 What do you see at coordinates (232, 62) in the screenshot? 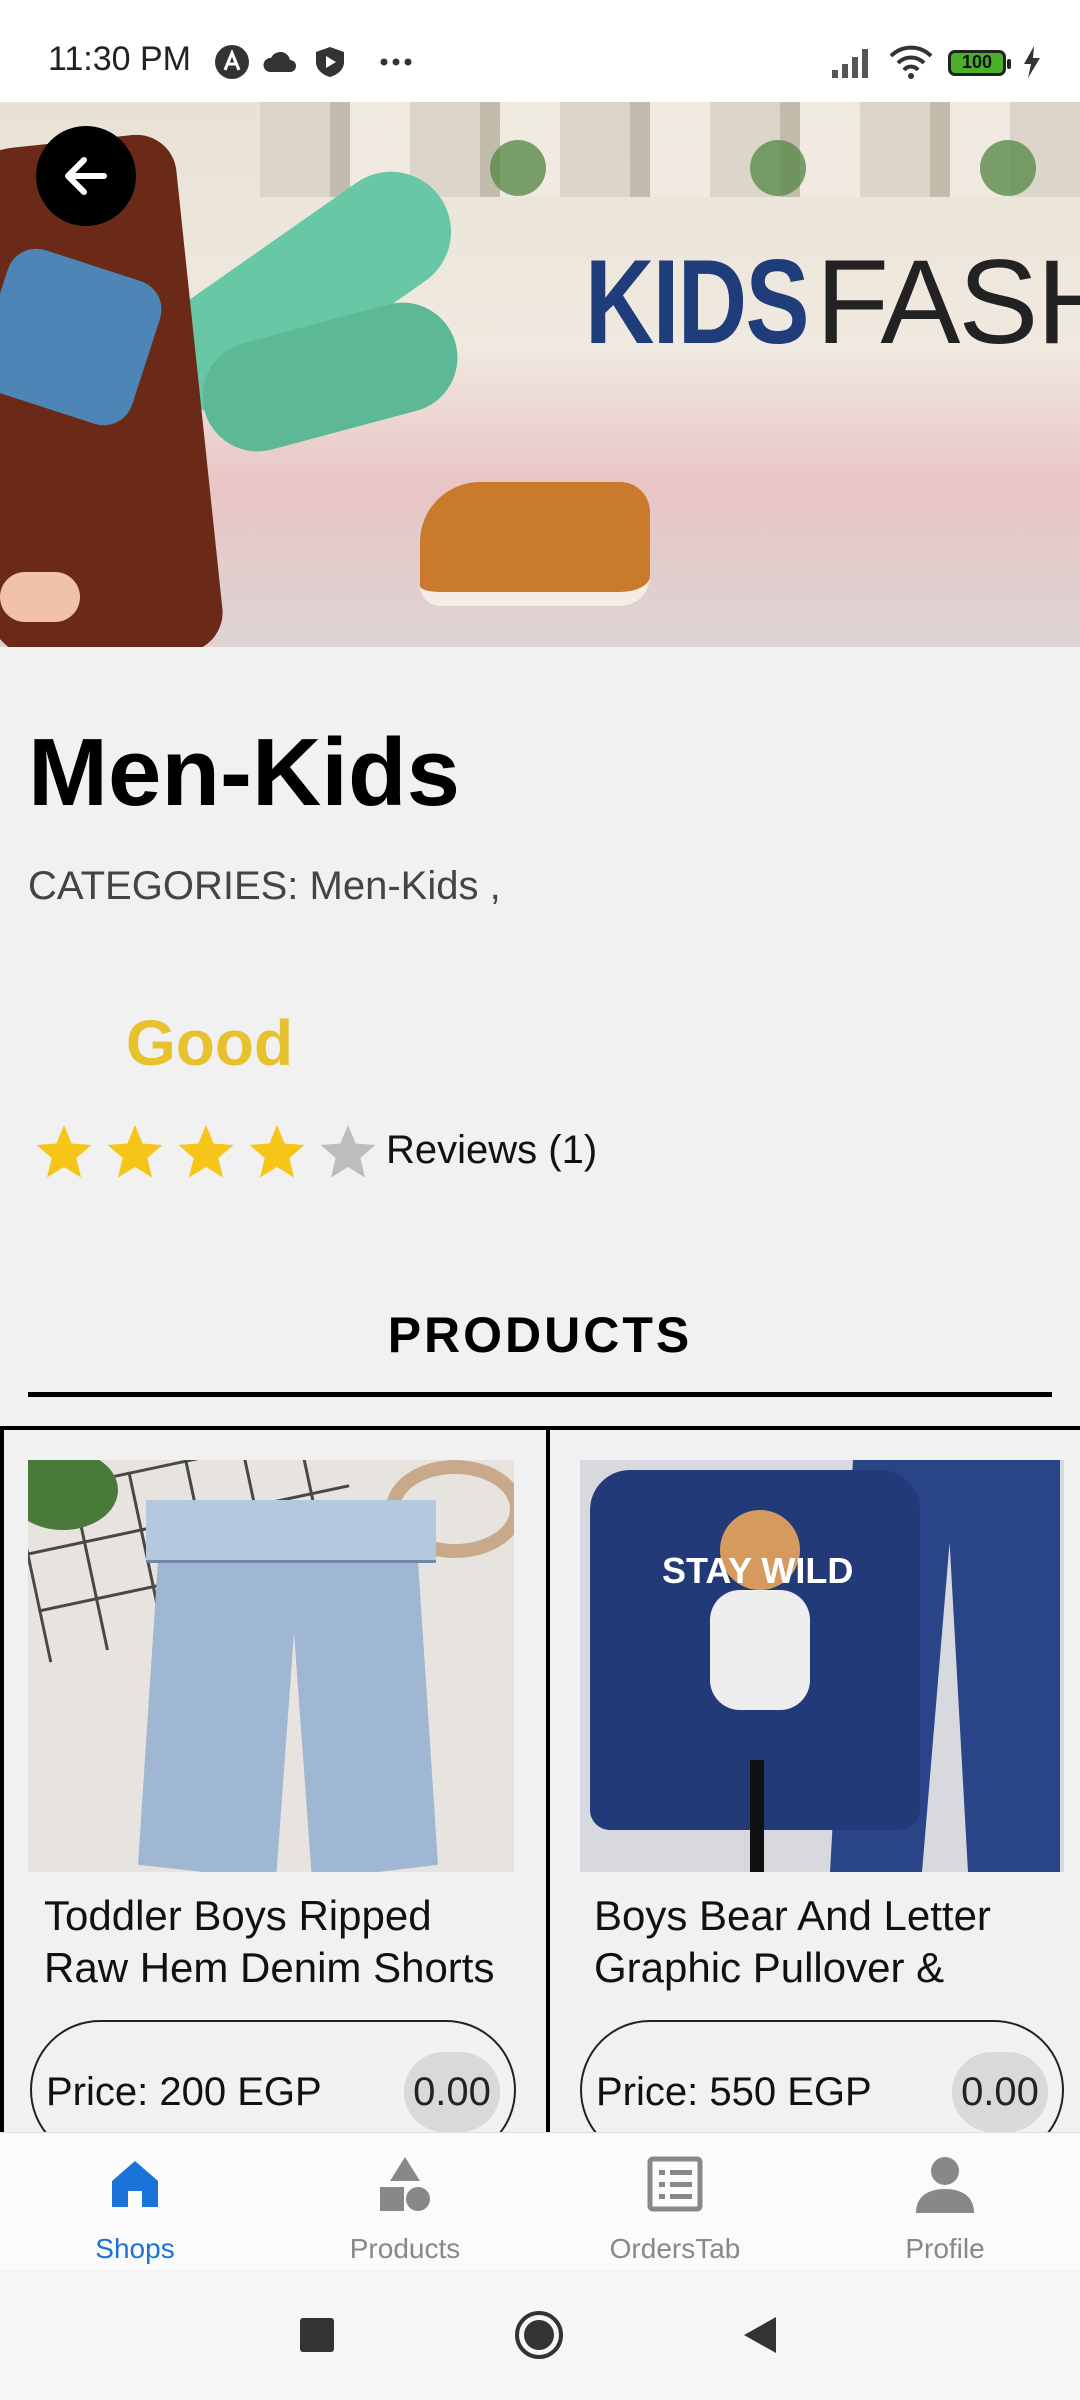
I see `app-icon` at bounding box center [232, 62].